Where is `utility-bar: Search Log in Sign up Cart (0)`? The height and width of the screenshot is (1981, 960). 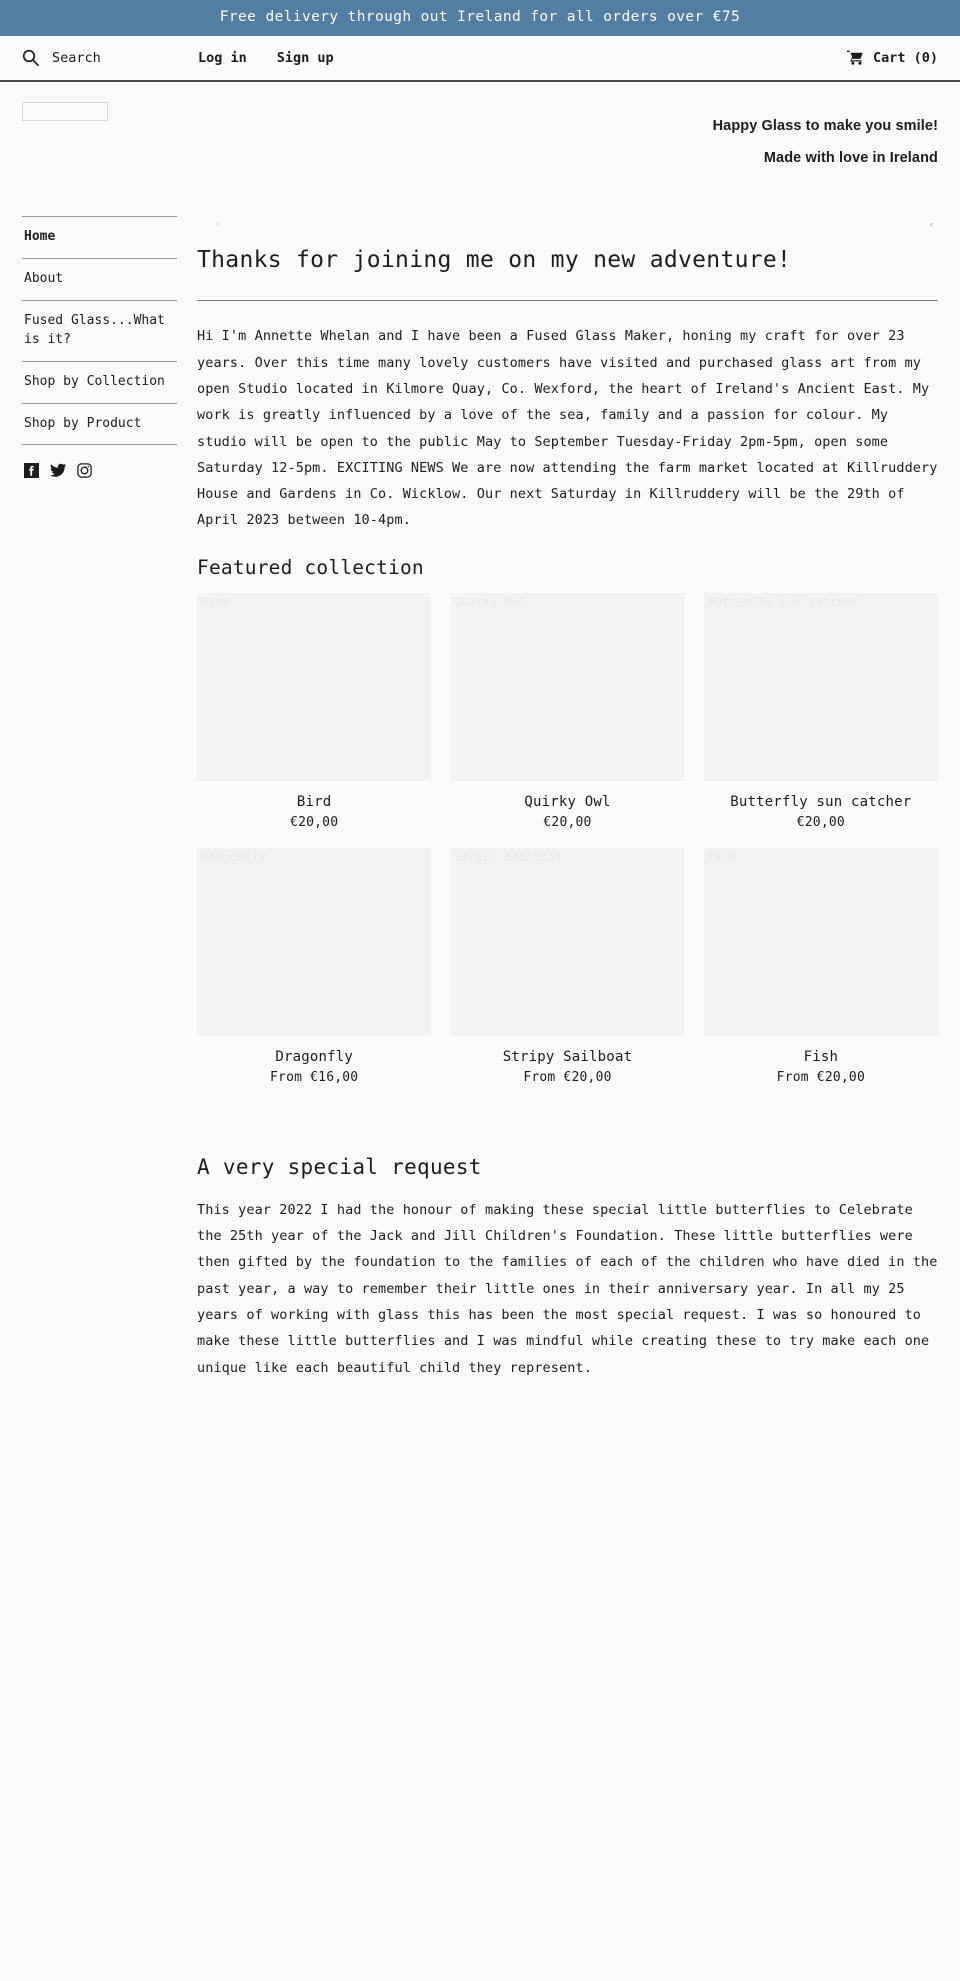
utility-bar: Search Log in Sign up Cart (0) is located at coordinates (480, 59).